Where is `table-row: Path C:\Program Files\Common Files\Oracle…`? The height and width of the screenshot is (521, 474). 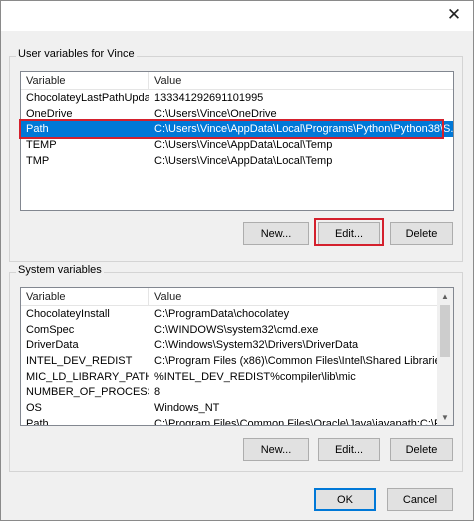
table-row: Path C:\Program Files\Common Files\Oracle… is located at coordinates (237, 421).